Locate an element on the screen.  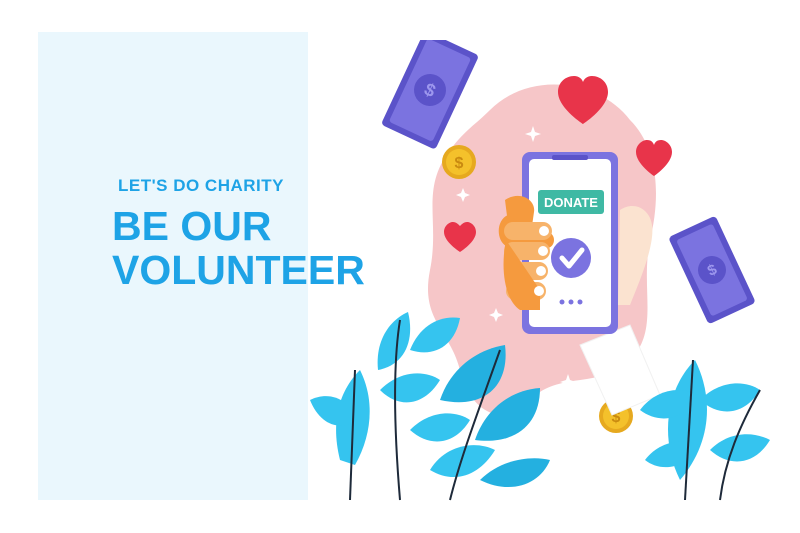
donate-button: DONATE is located at coordinates (571, 202).